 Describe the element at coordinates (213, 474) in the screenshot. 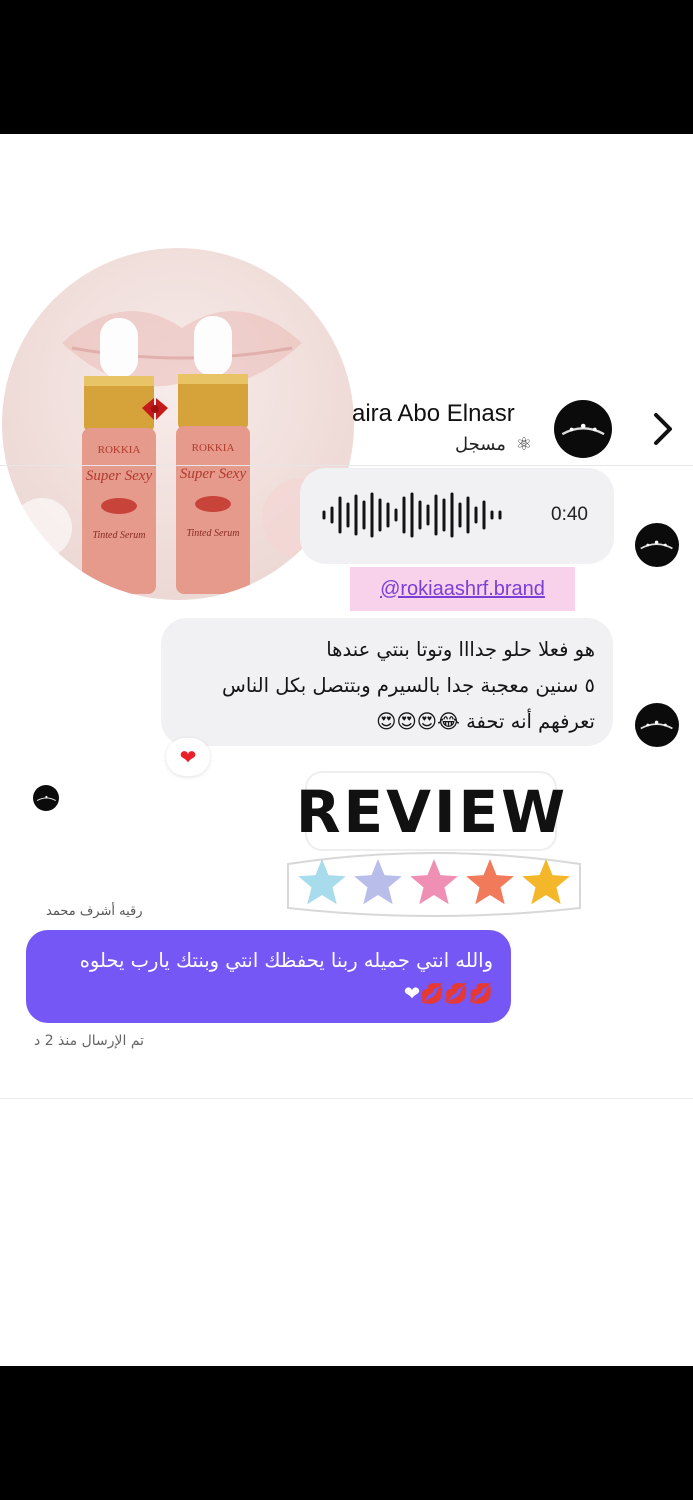

I see `bottle2-product-label: Super Sexy` at that location.